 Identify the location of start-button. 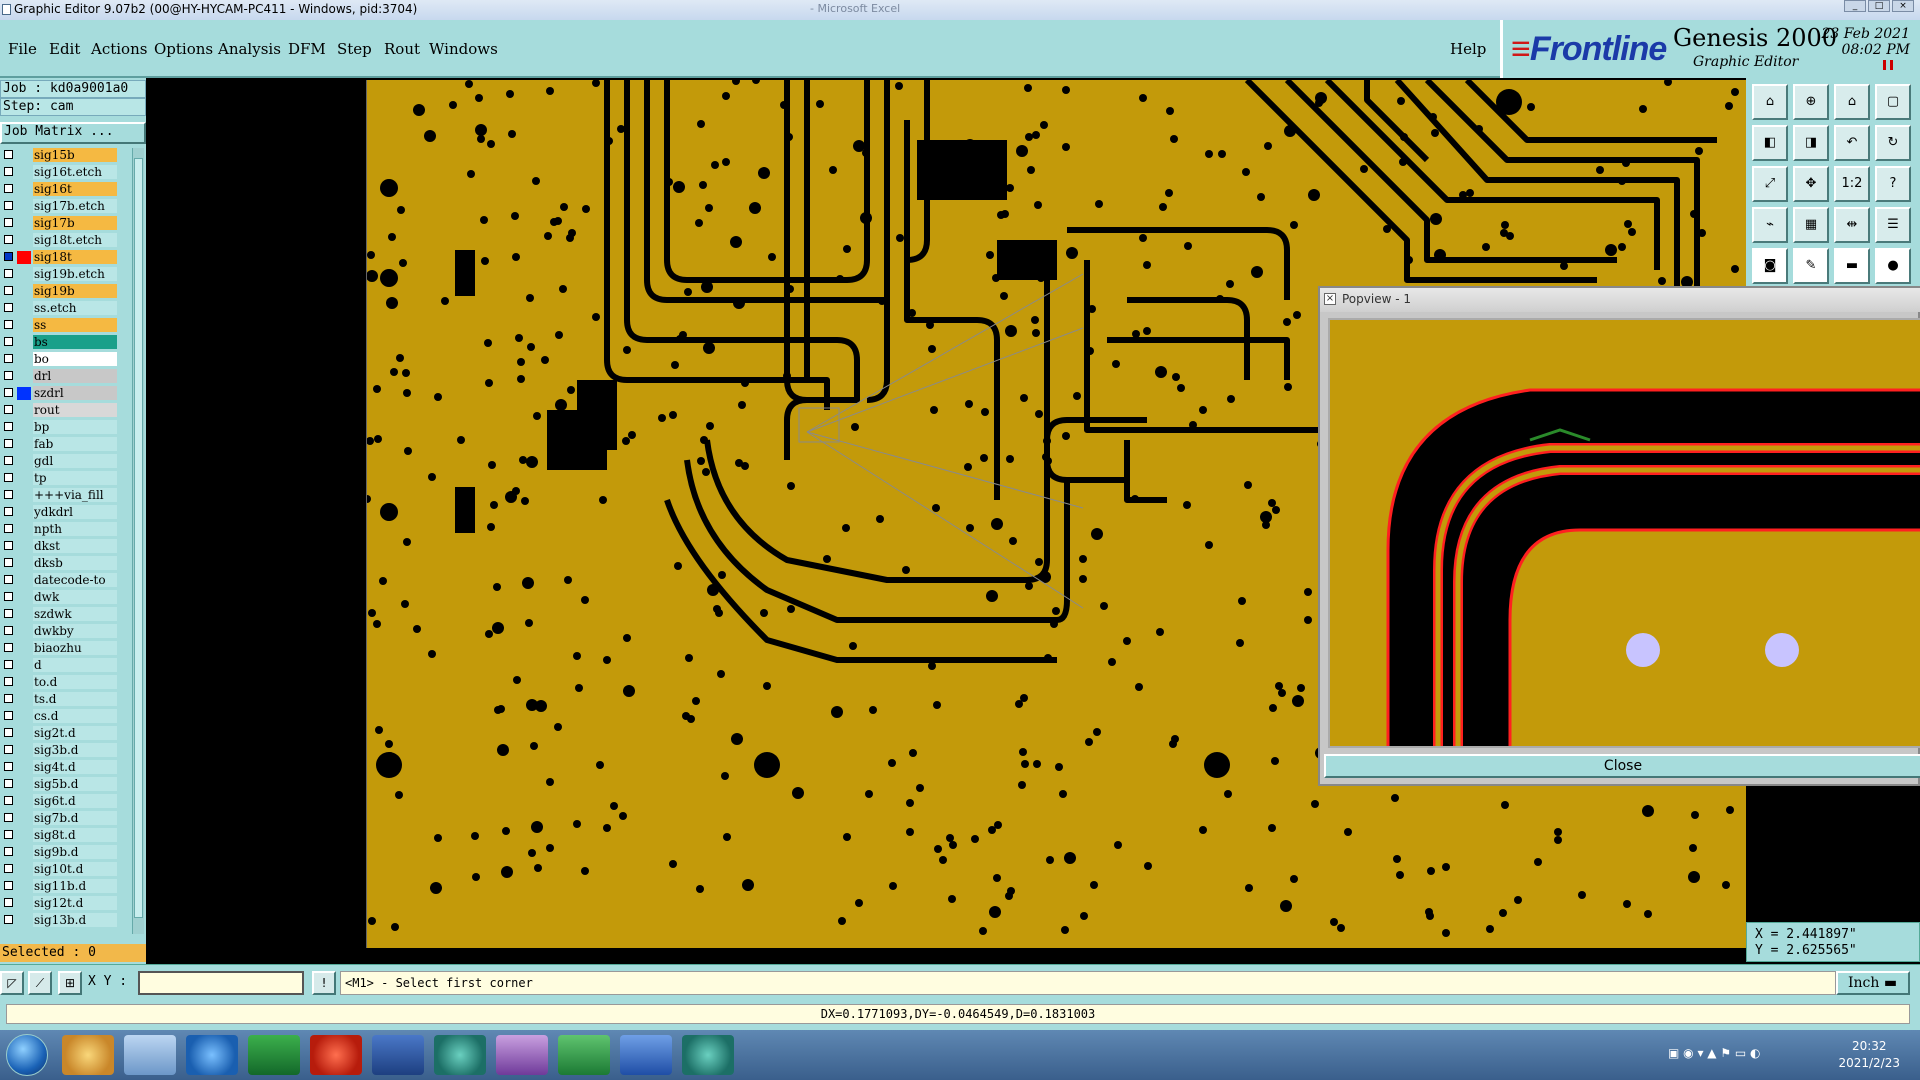
(27, 1055).